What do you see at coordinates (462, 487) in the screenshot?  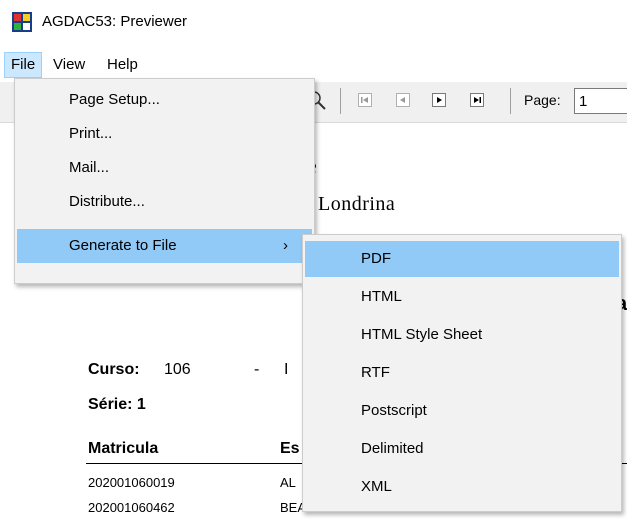 I see `submenu-item-xml: XML` at bounding box center [462, 487].